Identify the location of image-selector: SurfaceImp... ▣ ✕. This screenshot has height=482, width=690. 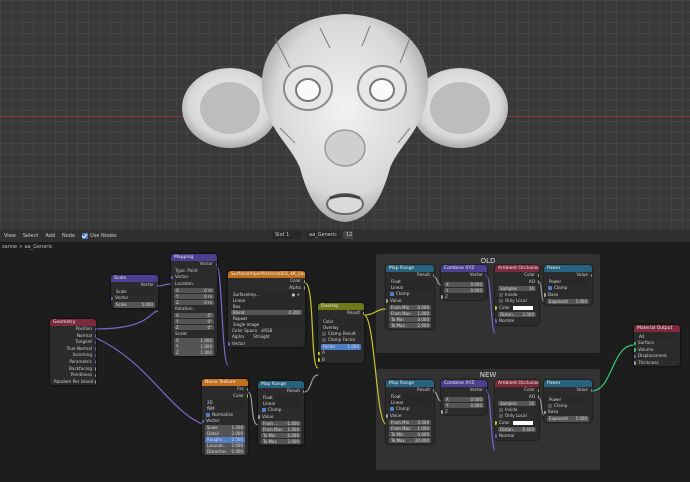
(266, 294).